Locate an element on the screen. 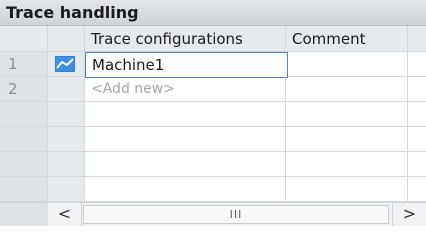 The height and width of the screenshot is (246, 426). panel-title-bar: Trace handling is located at coordinates (213, 13).